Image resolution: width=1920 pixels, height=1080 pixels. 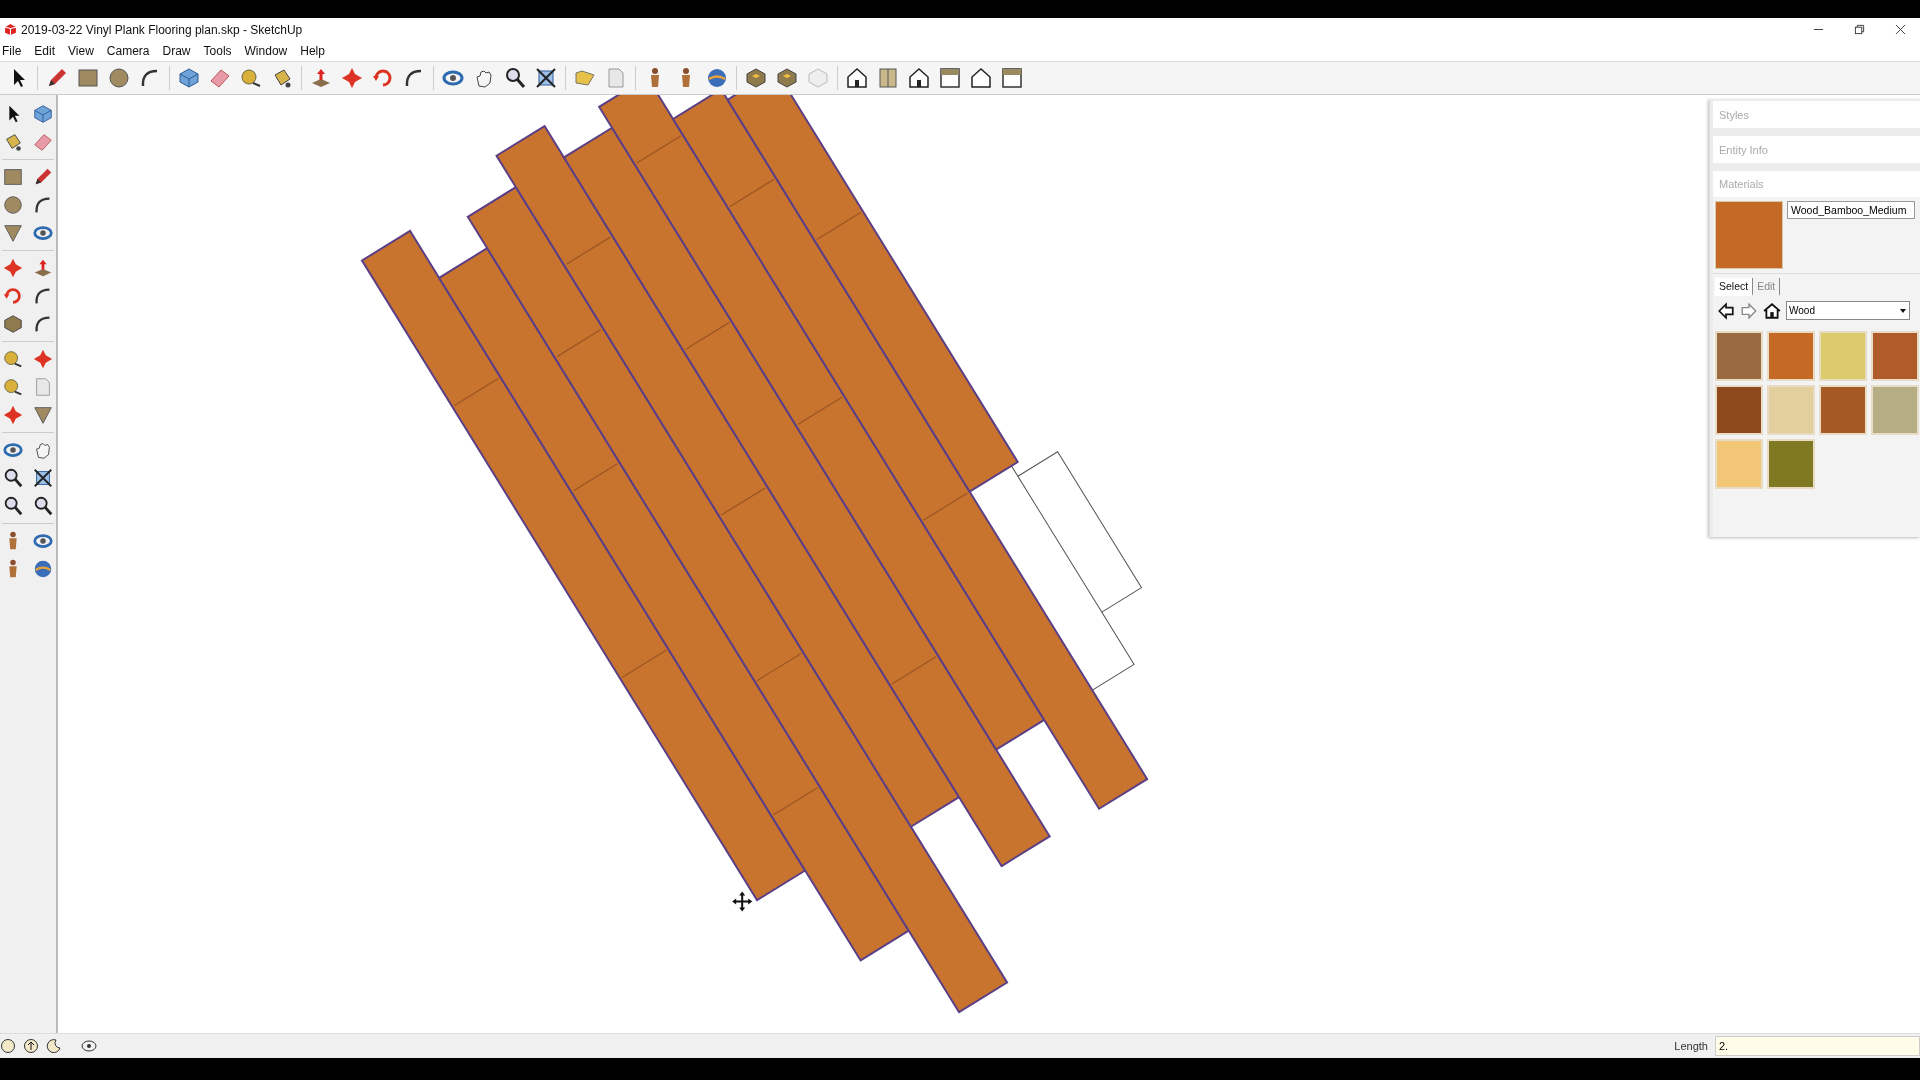 What do you see at coordinates (12, 51) in the screenshot?
I see `menu-item: File` at bounding box center [12, 51].